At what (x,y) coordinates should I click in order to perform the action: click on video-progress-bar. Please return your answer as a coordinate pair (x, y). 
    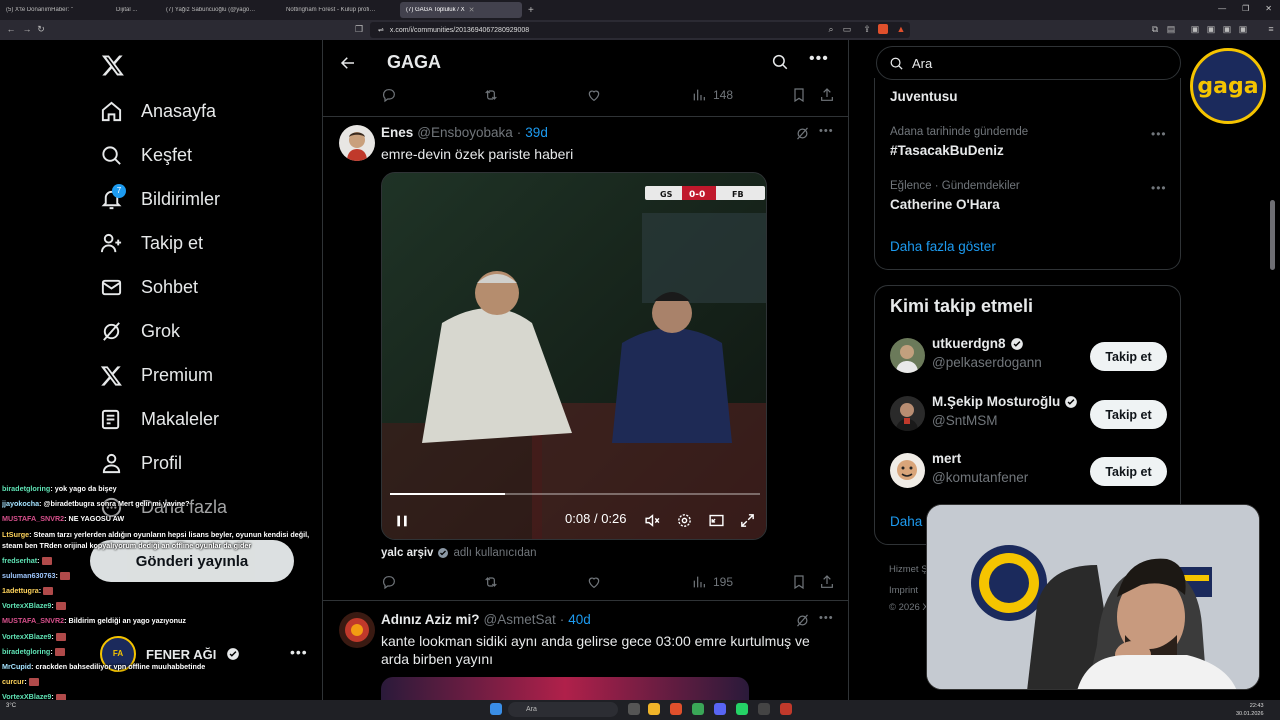
    Looking at the image, I should click on (575, 494).